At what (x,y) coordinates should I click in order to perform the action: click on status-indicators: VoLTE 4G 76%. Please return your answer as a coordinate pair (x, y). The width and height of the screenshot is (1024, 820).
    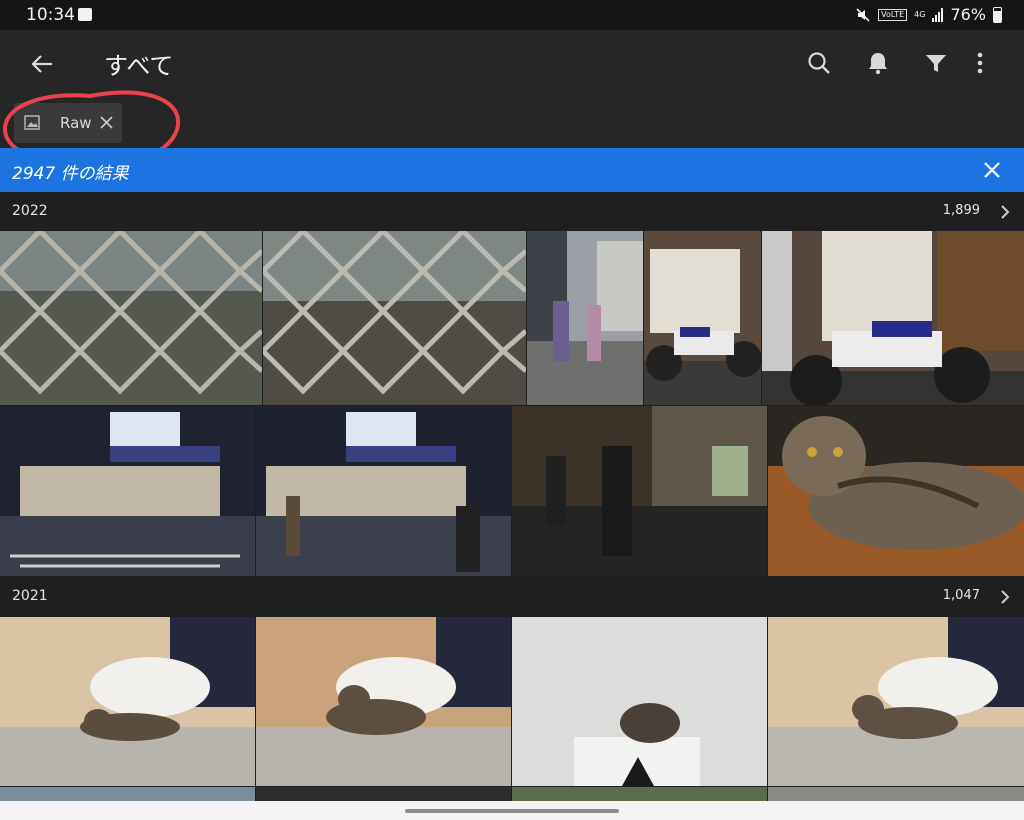
    Looking at the image, I should click on (928, 14).